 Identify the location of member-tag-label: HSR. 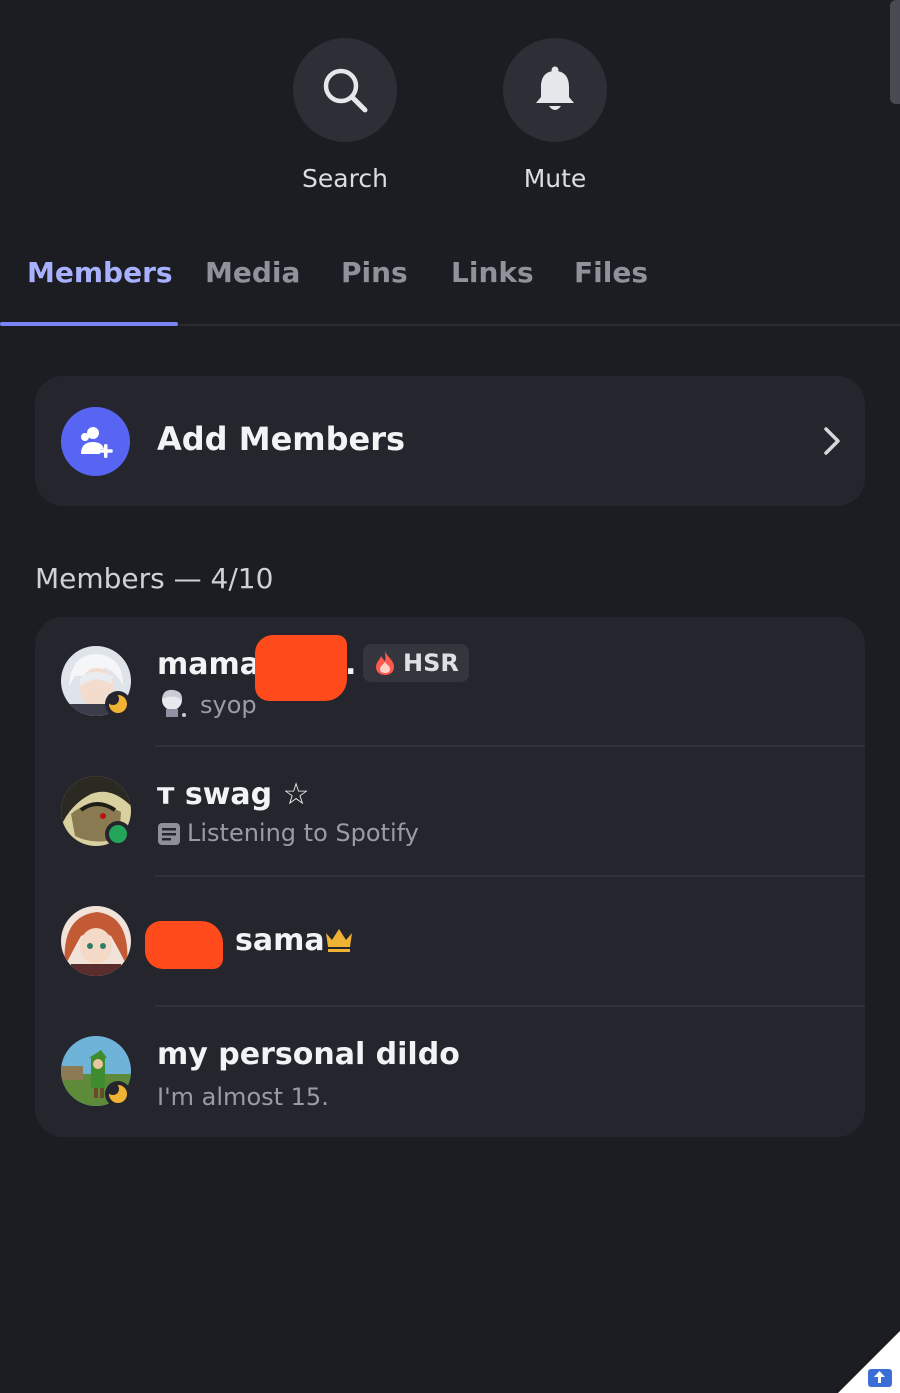
(431, 663).